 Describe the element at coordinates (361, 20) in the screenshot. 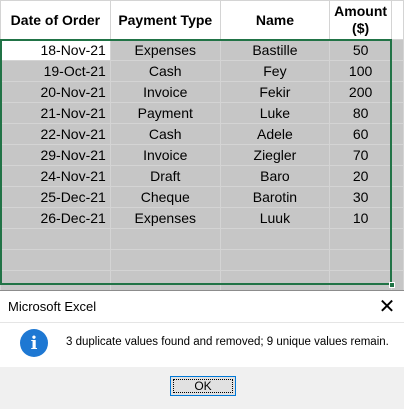

I see `header-amount: Amount ($)` at that location.